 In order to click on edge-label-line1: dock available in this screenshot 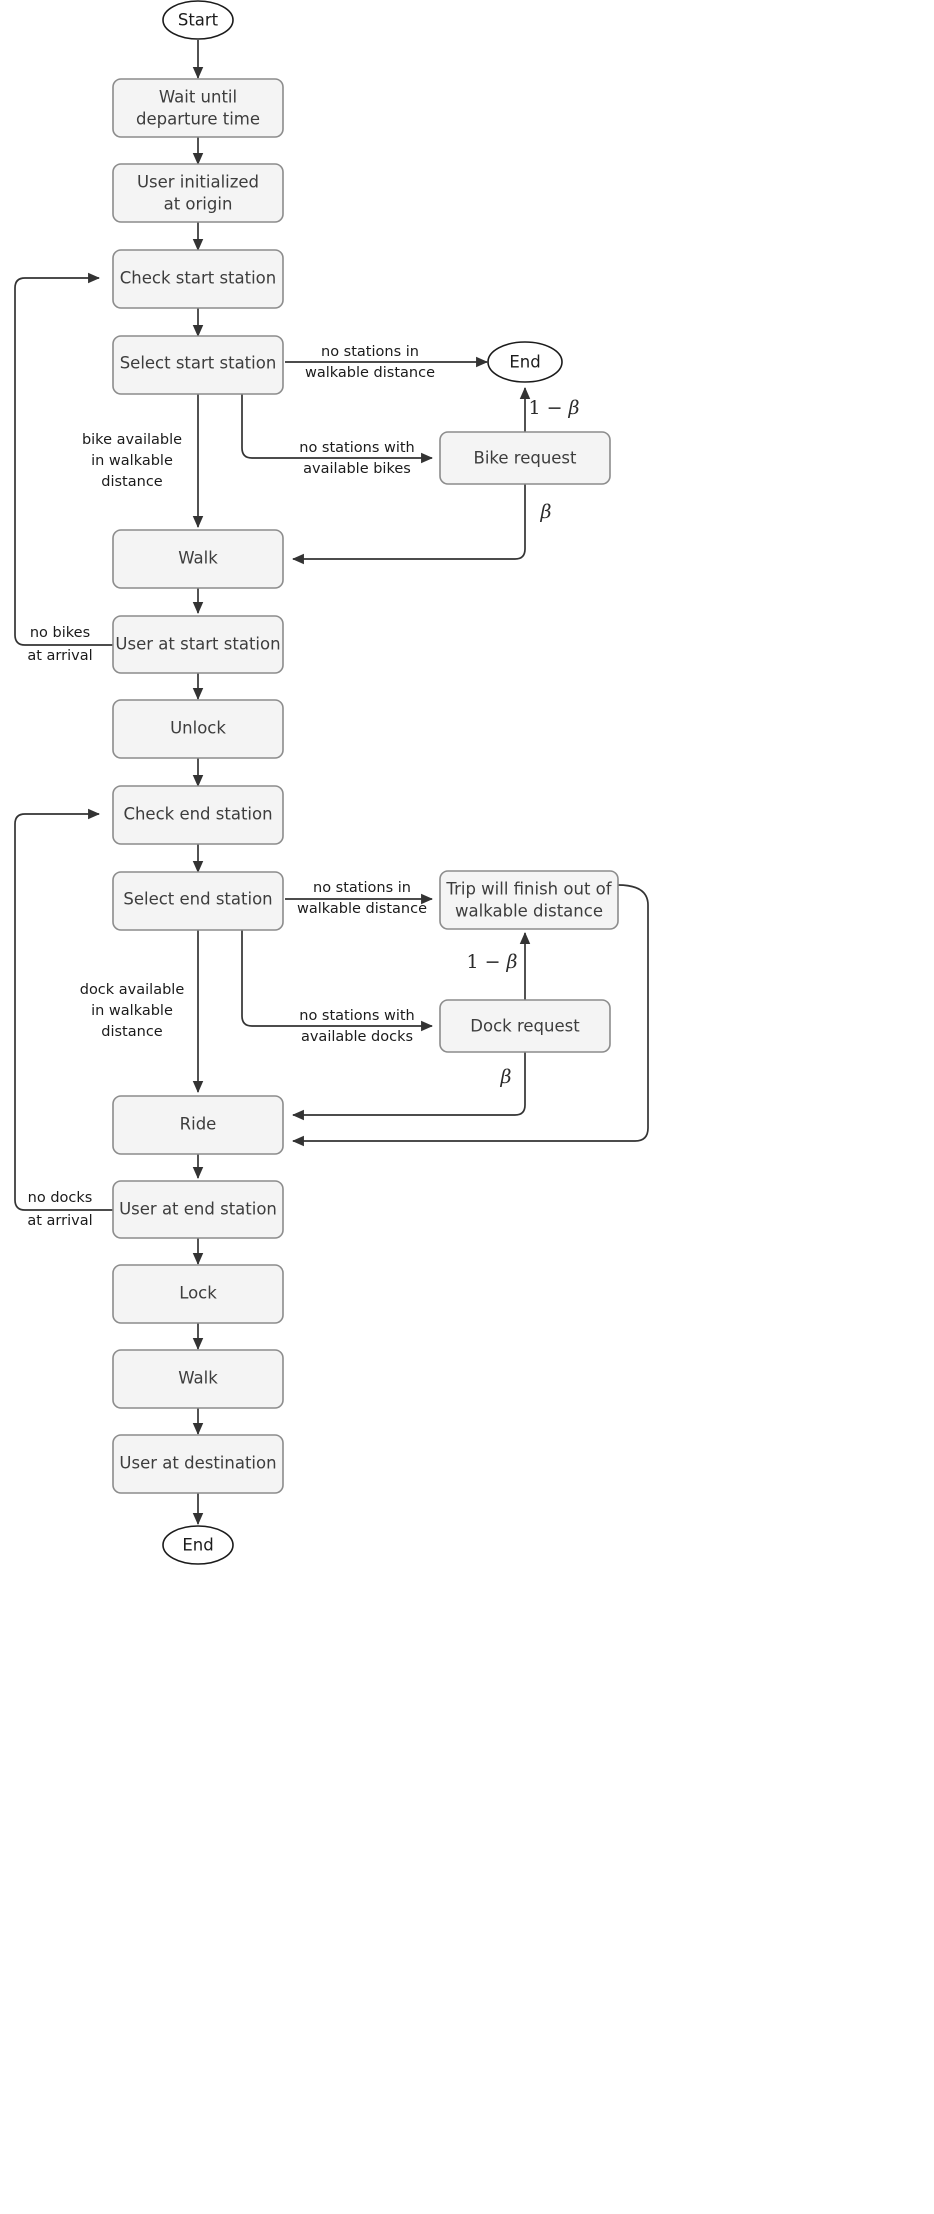, I will do `click(132, 990)`.